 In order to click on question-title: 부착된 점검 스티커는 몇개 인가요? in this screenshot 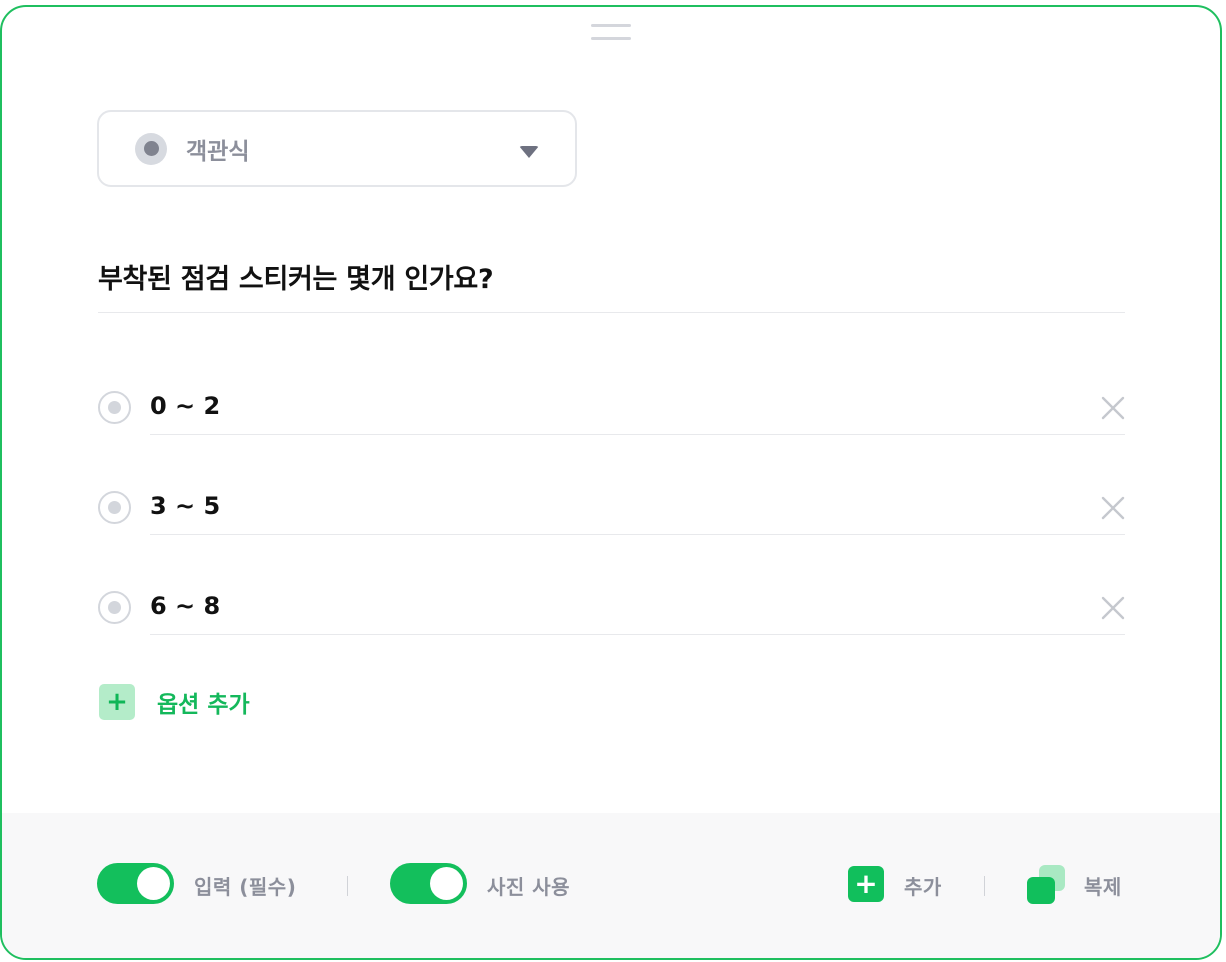, I will do `click(296, 276)`.